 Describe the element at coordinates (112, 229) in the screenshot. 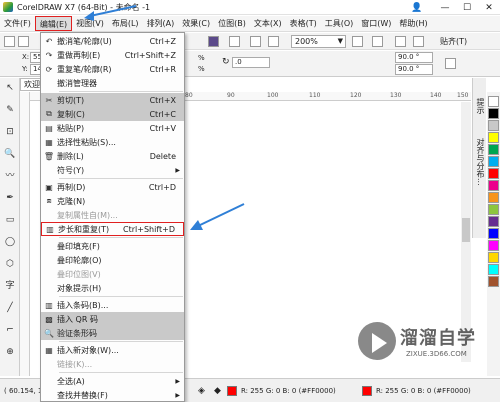

I see `edit-menu-item: ▥ 步长和重复(T) Ctrl+Shift+D` at that location.